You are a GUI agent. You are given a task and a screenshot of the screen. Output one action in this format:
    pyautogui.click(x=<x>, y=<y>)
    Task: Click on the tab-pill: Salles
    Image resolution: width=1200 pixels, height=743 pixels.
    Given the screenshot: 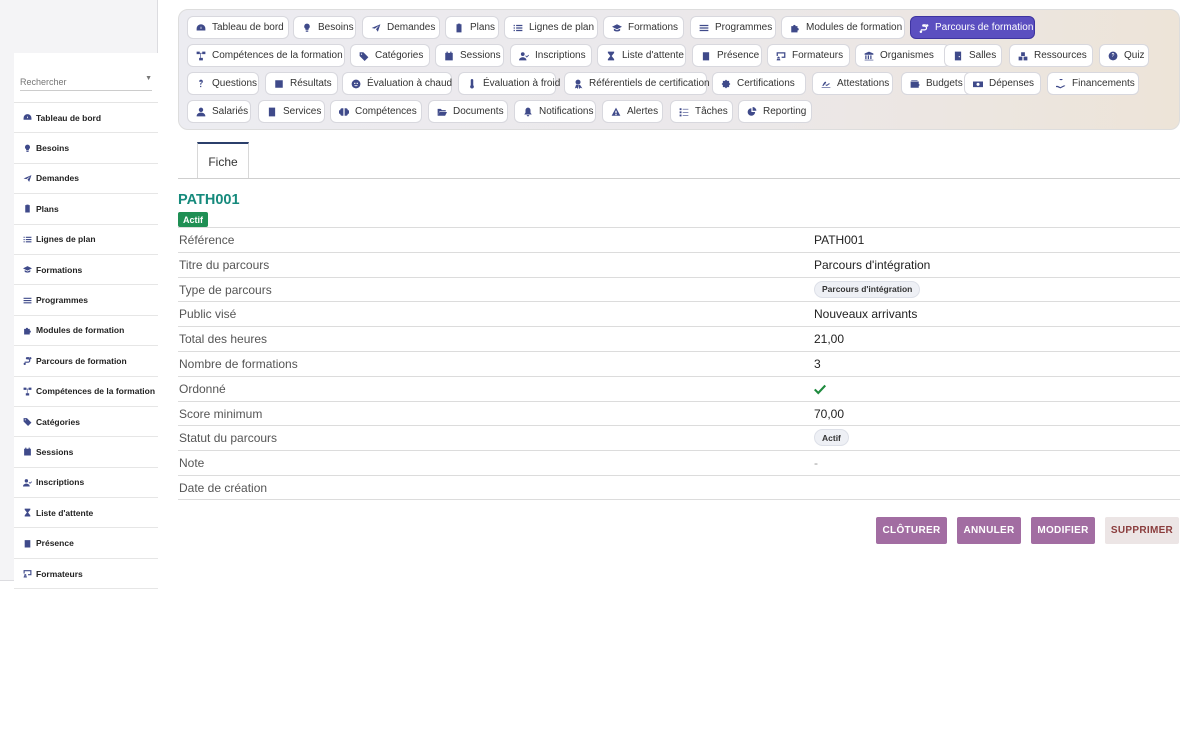 What is the action you would take?
    pyautogui.click(x=973, y=55)
    